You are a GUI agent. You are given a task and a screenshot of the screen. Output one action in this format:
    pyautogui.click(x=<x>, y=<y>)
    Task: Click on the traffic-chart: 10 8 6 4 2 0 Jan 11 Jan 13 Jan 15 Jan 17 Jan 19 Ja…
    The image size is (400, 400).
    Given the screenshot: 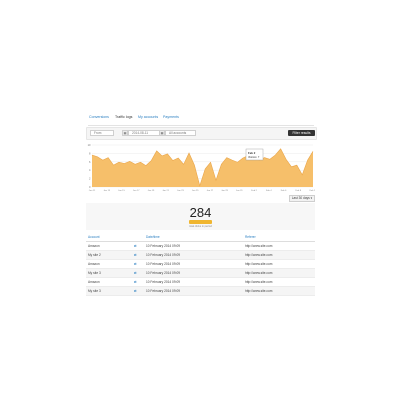 What is the action you would take?
    pyautogui.click(x=201, y=167)
    